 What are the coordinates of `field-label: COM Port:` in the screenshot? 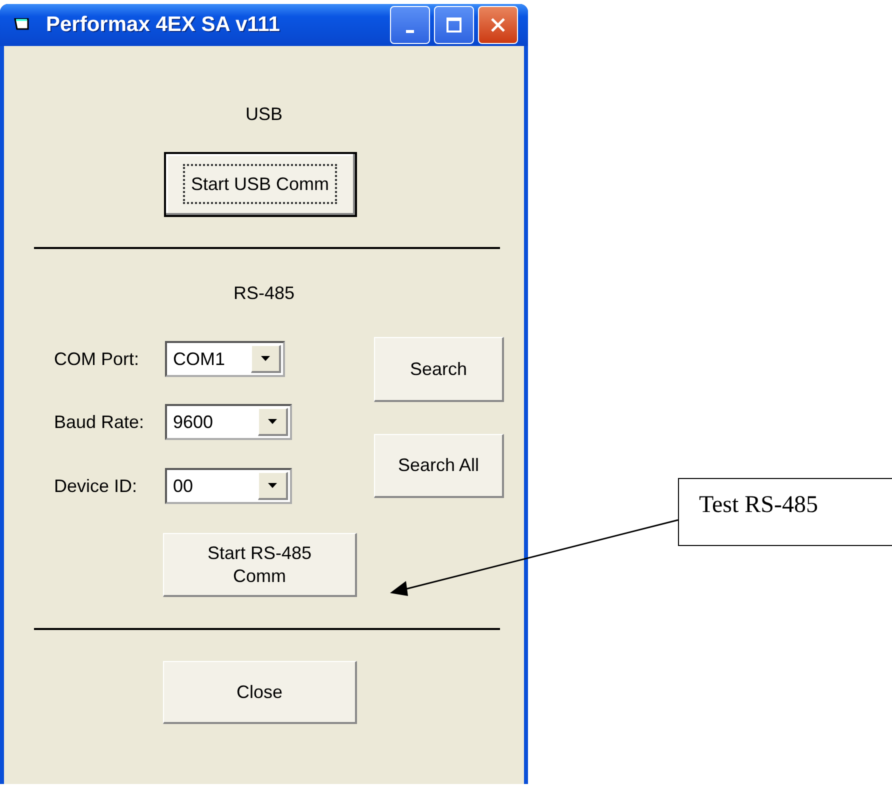 It's located at (96, 359).